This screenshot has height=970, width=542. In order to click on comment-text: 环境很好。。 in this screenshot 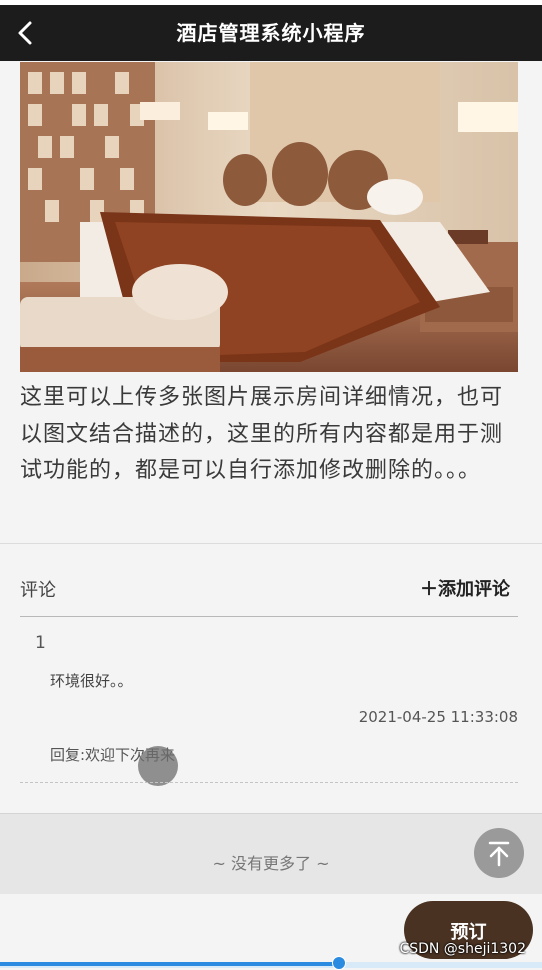, I will do `click(91, 681)`.